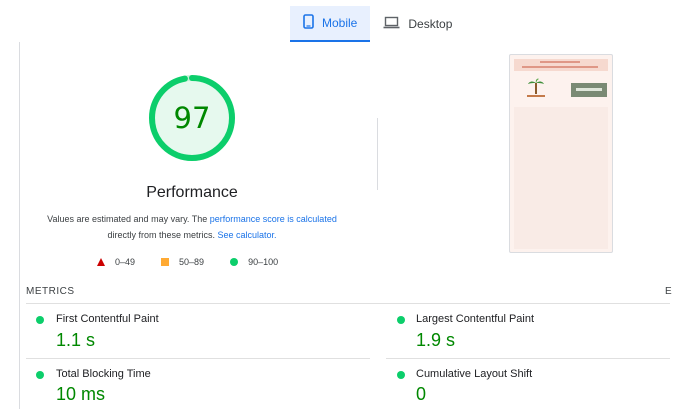 Image resolution: width=680 pixels, height=409 pixels. Describe the element at coordinates (162, 235) in the screenshot. I see `description-text-2: directly from these metrics.` at that location.